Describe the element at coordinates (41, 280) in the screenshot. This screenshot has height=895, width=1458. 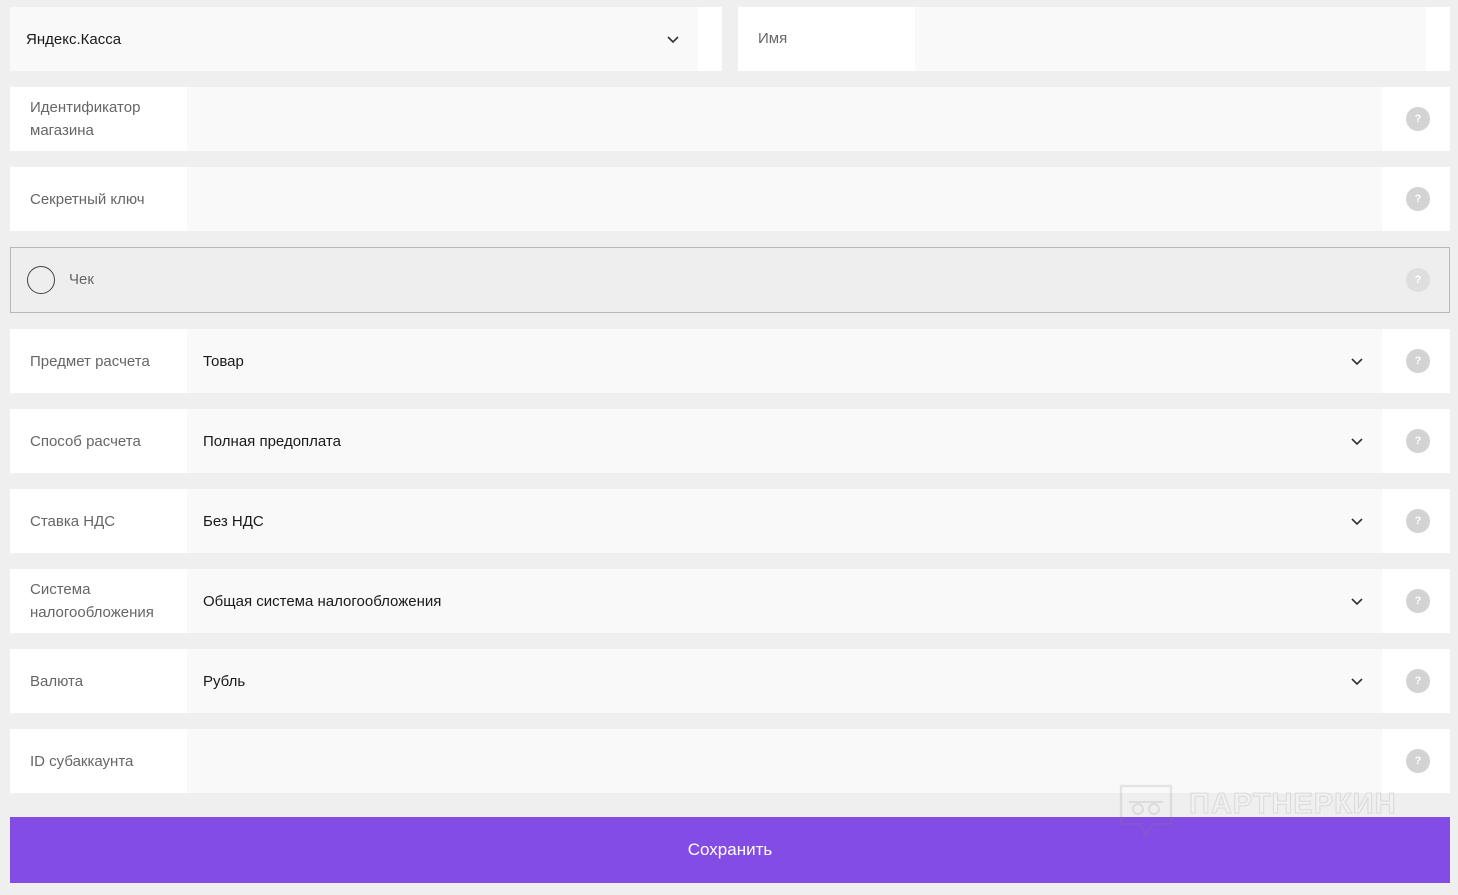
I see `receipt-radio` at that location.